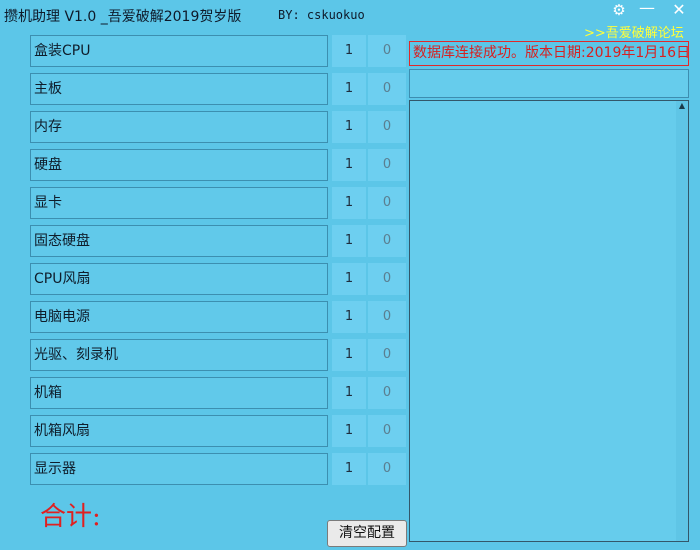  I want to click on component-name-field: 显示器, so click(179, 469).